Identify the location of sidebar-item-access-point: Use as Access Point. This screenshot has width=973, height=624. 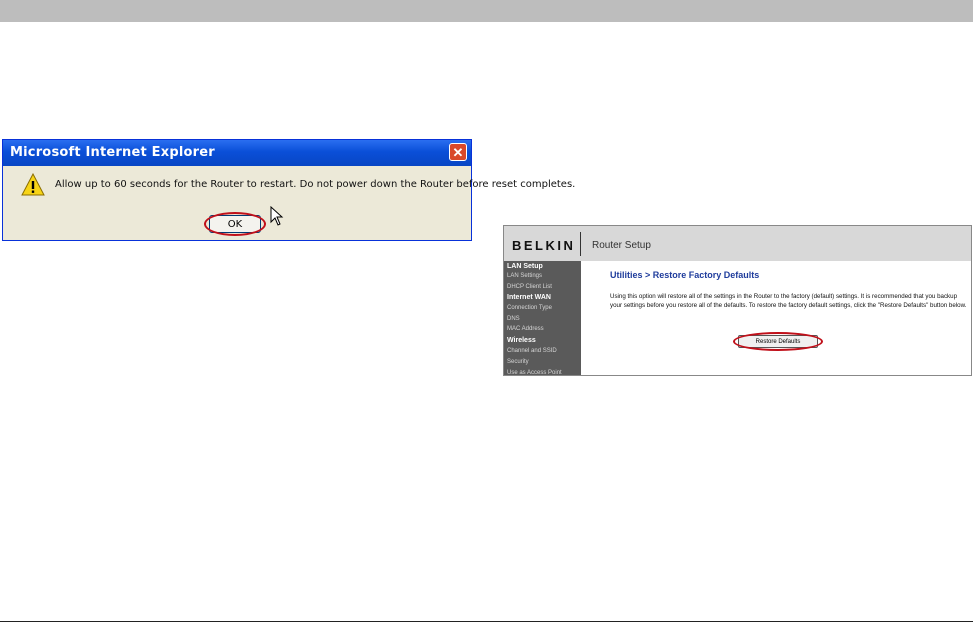
(534, 372).